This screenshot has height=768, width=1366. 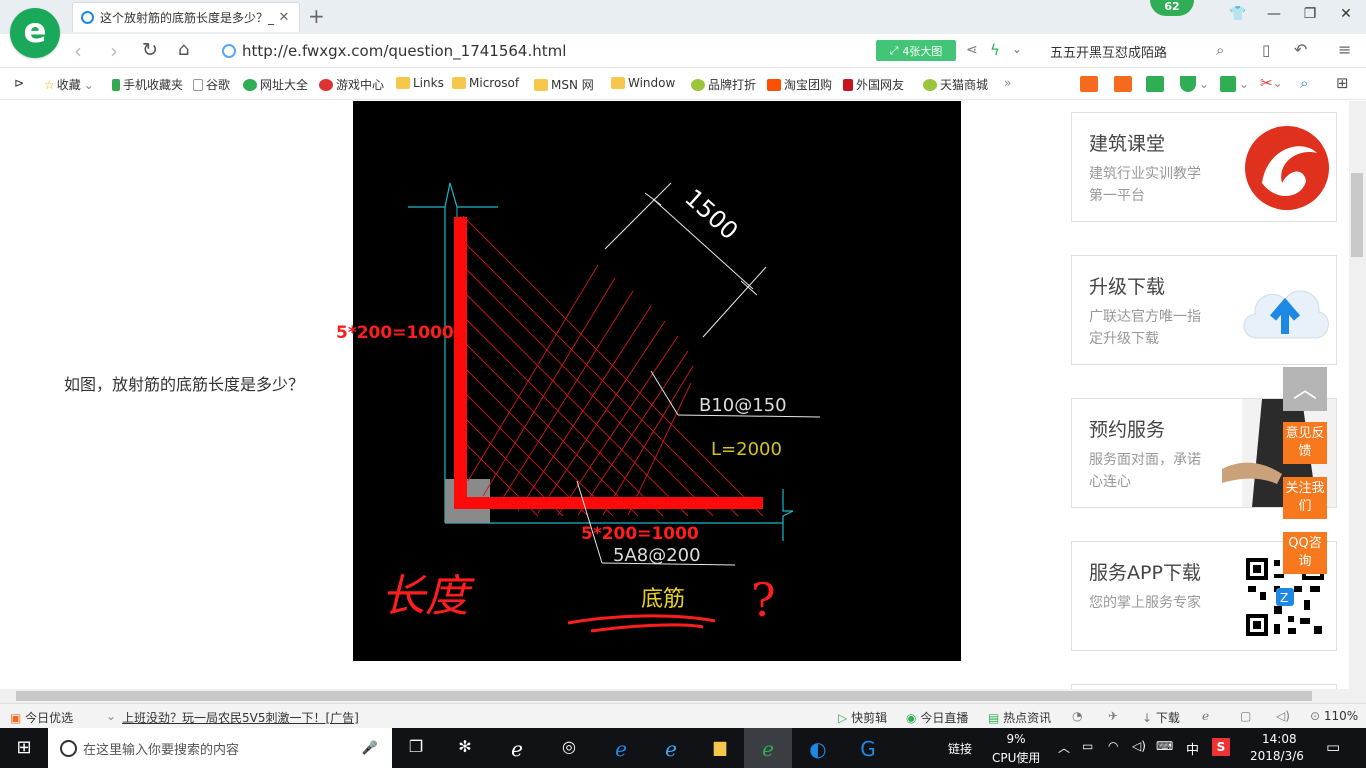 I want to click on ie-mode-icon: ℯ, so click(x=1205, y=716).